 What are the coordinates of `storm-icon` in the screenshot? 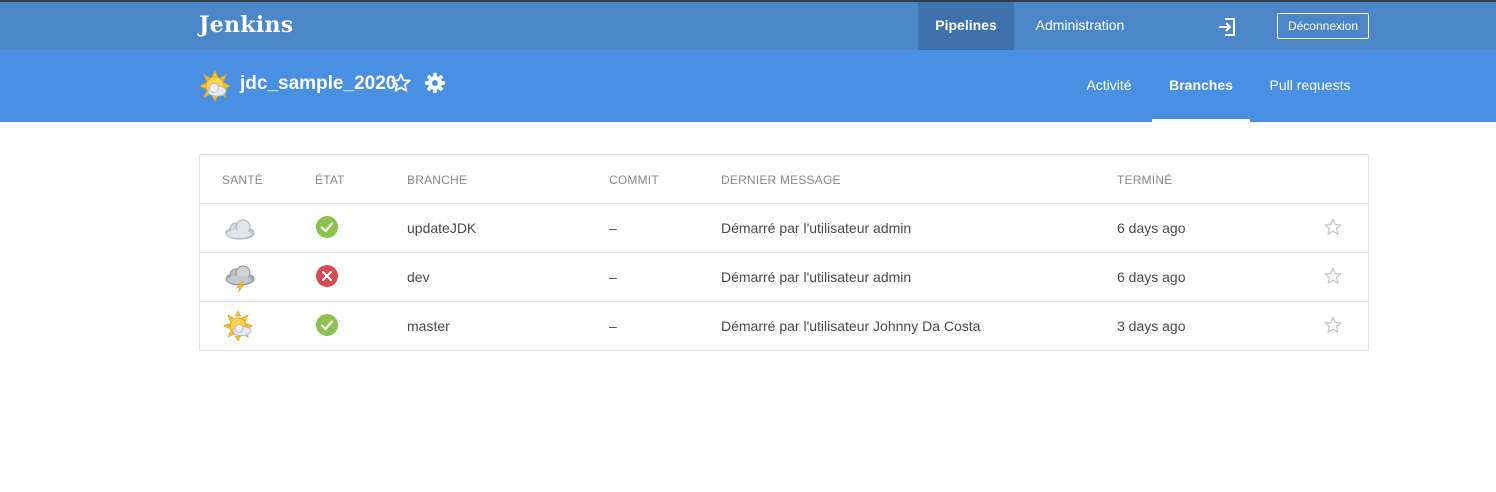 It's located at (240, 278).